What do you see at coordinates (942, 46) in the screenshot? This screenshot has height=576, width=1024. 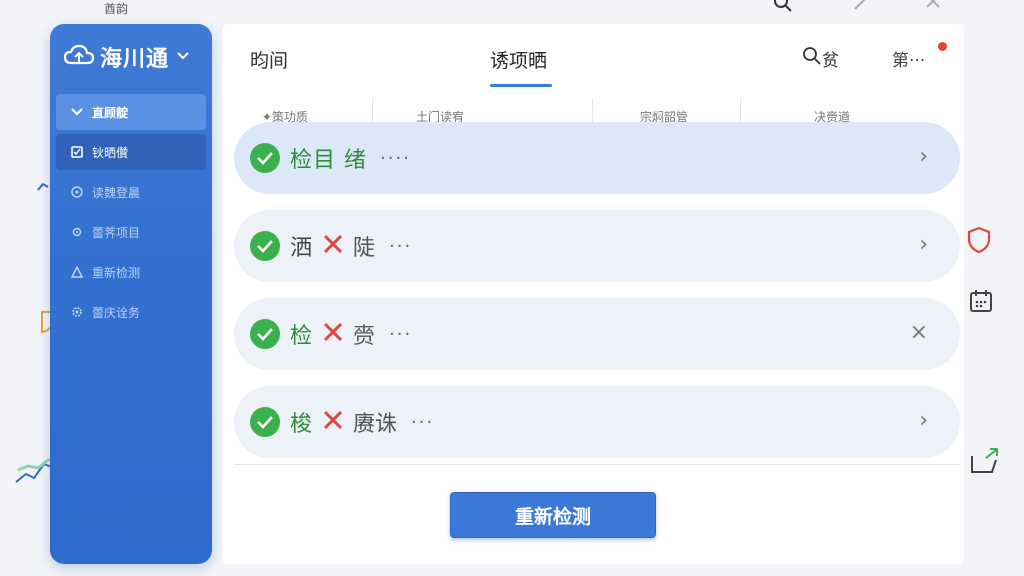 I see `notification-dot` at bounding box center [942, 46].